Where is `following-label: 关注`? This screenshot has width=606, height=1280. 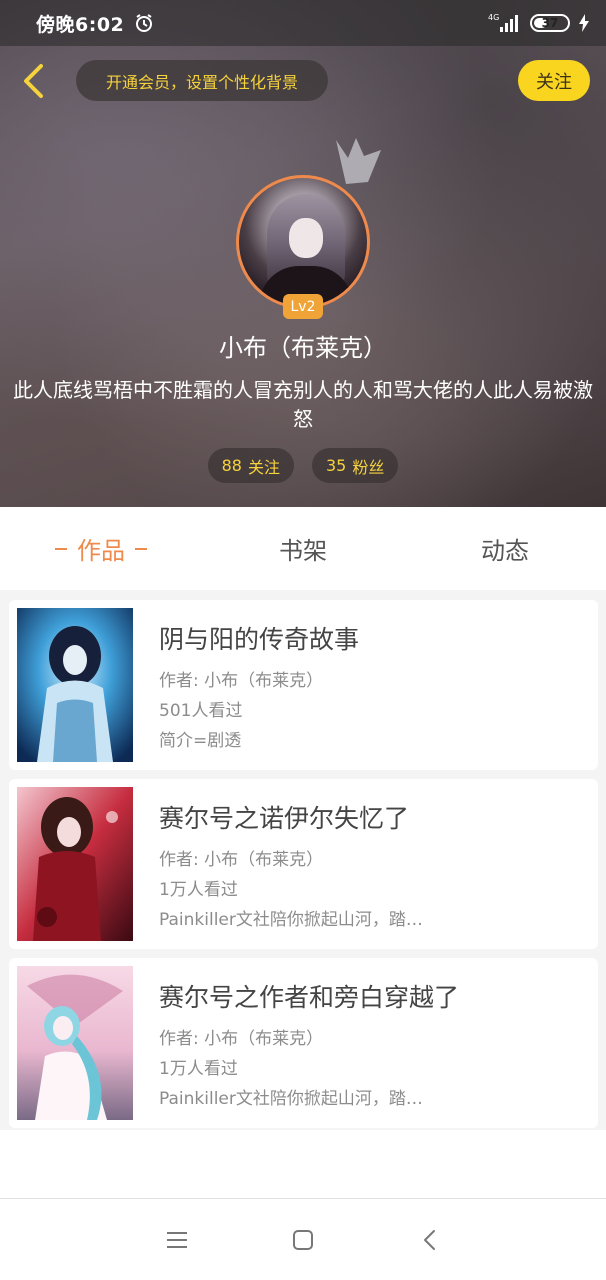 following-label: 关注 is located at coordinates (263, 467).